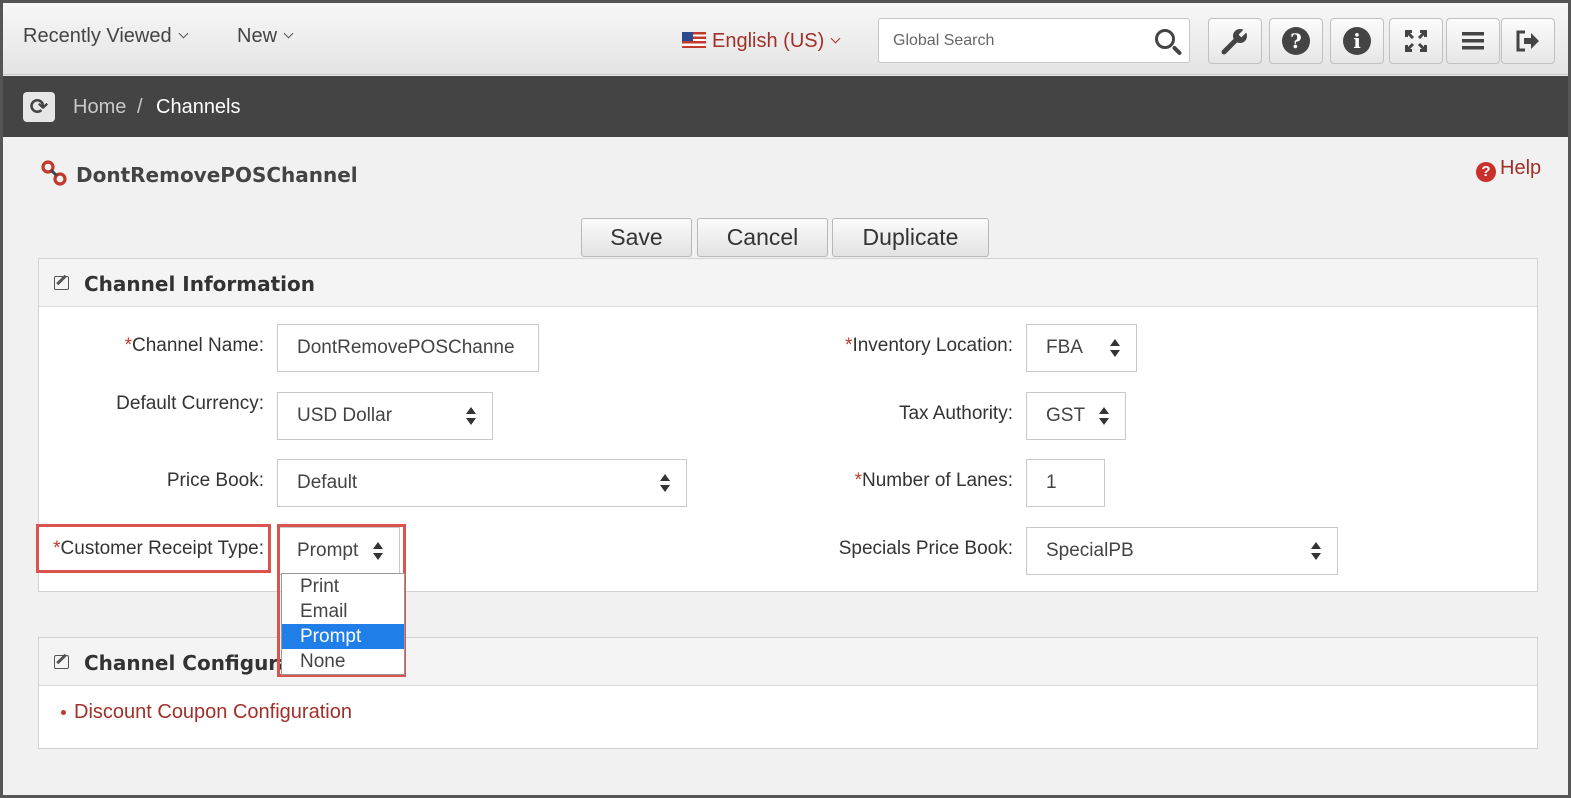 This screenshot has width=1571, height=798. Describe the element at coordinates (1486, 172) in the screenshot. I see `help-circle-icon: ?` at that location.